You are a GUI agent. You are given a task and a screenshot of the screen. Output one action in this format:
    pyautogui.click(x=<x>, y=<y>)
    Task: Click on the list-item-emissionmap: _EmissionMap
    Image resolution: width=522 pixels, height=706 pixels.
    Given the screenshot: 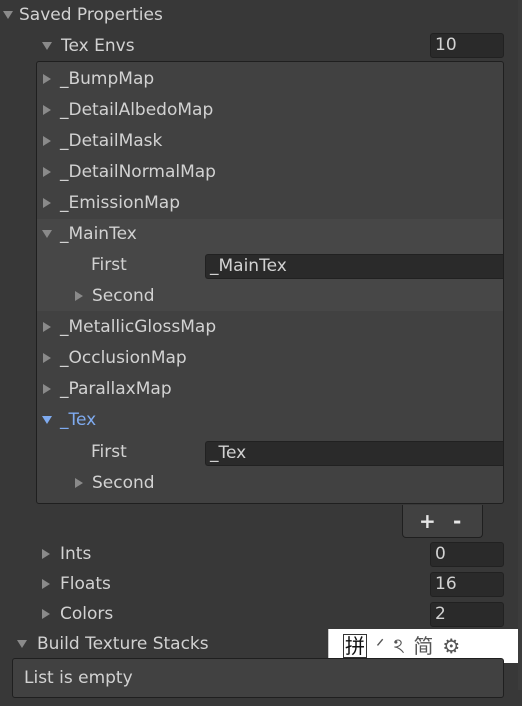 What is the action you would take?
    pyautogui.click(x=108, y=203)
    